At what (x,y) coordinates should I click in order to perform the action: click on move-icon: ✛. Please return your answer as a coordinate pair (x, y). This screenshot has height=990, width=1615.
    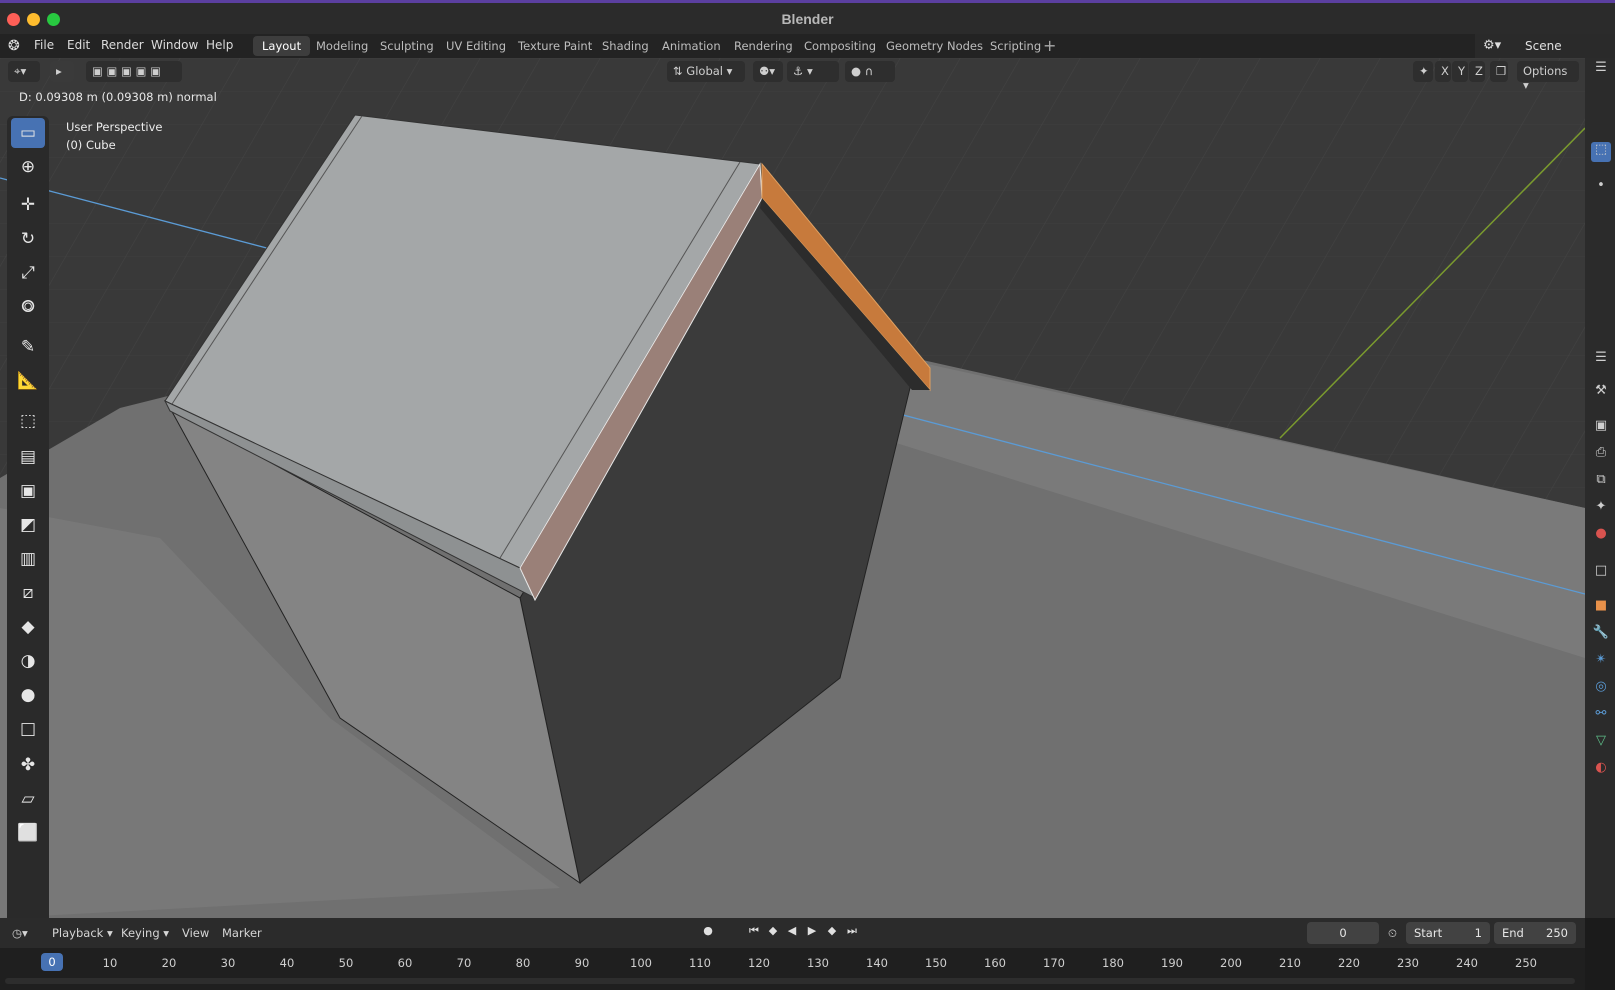
    Looking at the image, I should click on (28, 205).